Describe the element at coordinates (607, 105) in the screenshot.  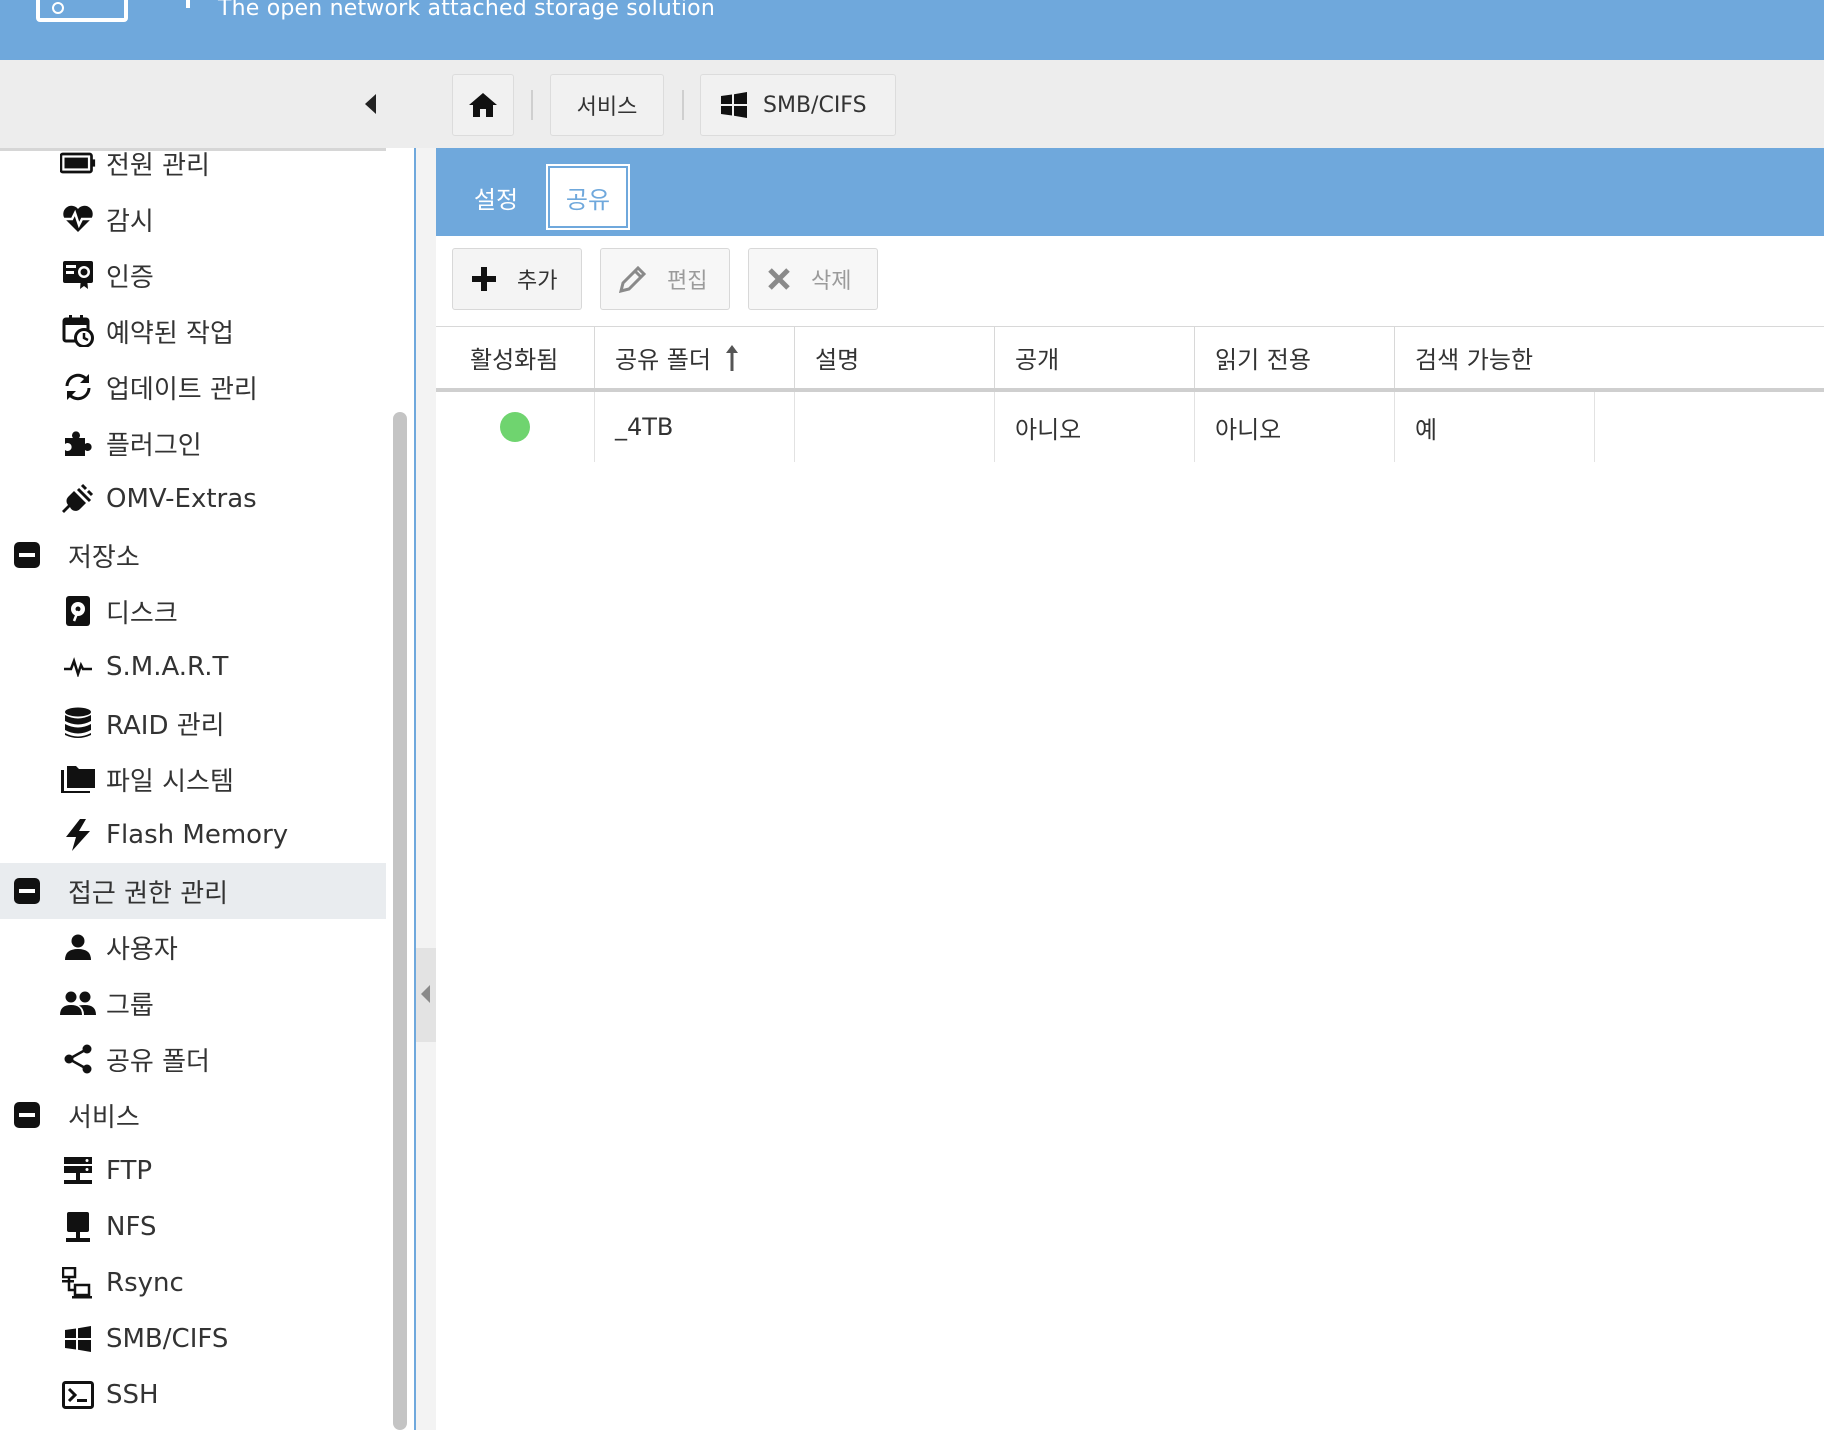
I see `breadcrumb-services: 서비스` at that location.